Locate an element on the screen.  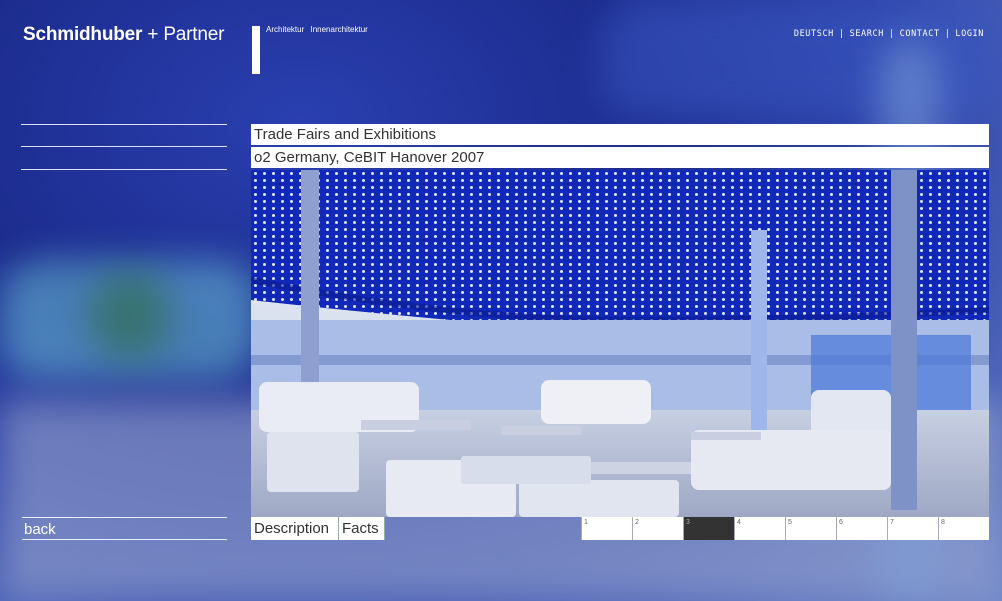
tagline: Architektur Innenarchitektur is located at coordinates (319, 29).